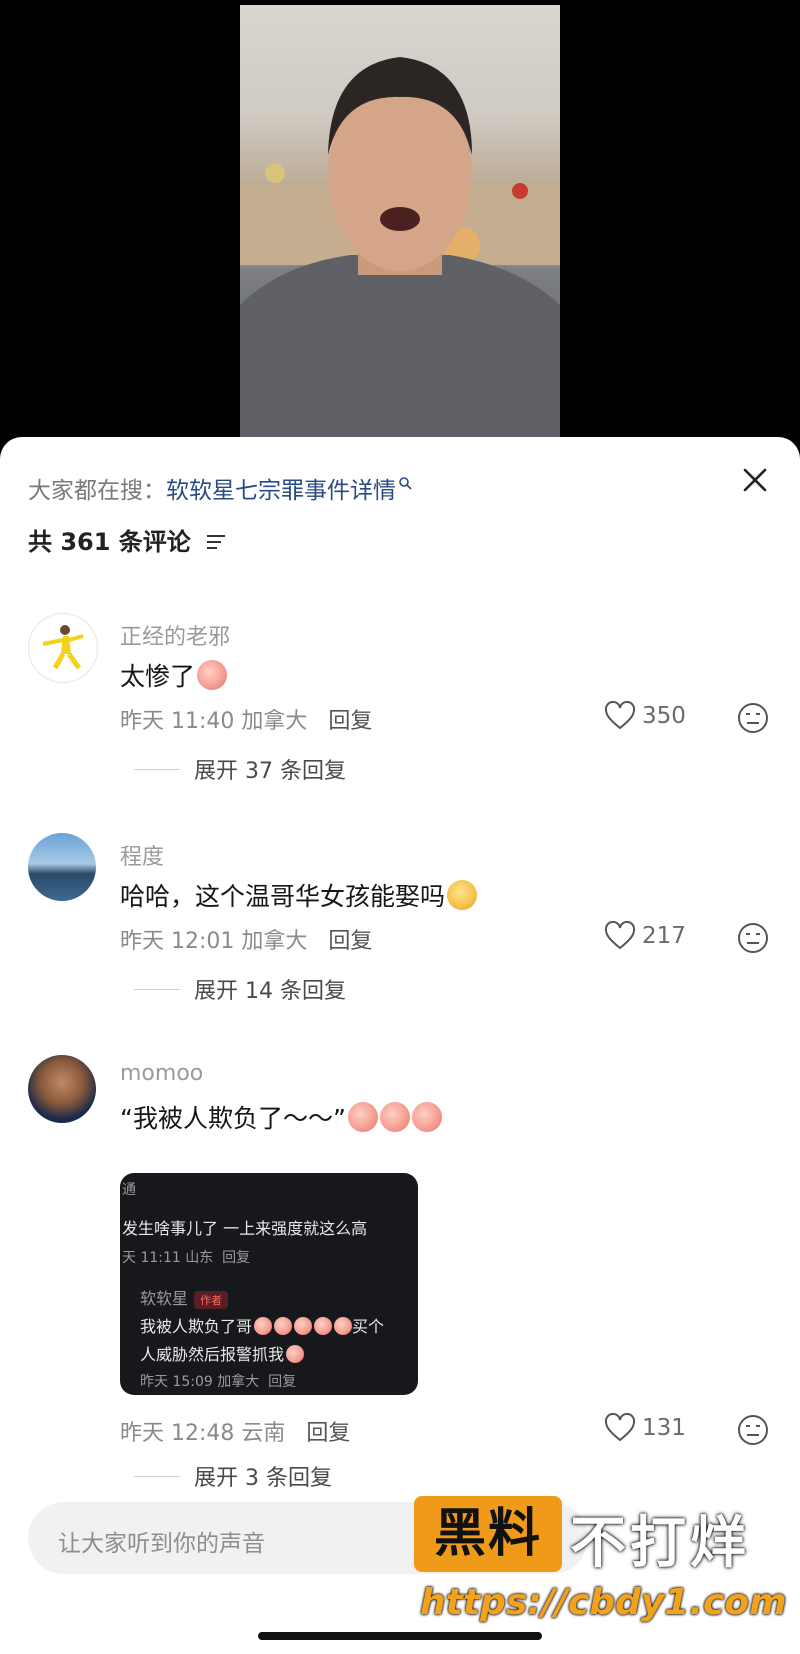 This screenshot has width=800, height=1654. What do you see at coordinates (400, 251) in the screenshot?
I see `speaker-figure` at bounding box center [400, 251].